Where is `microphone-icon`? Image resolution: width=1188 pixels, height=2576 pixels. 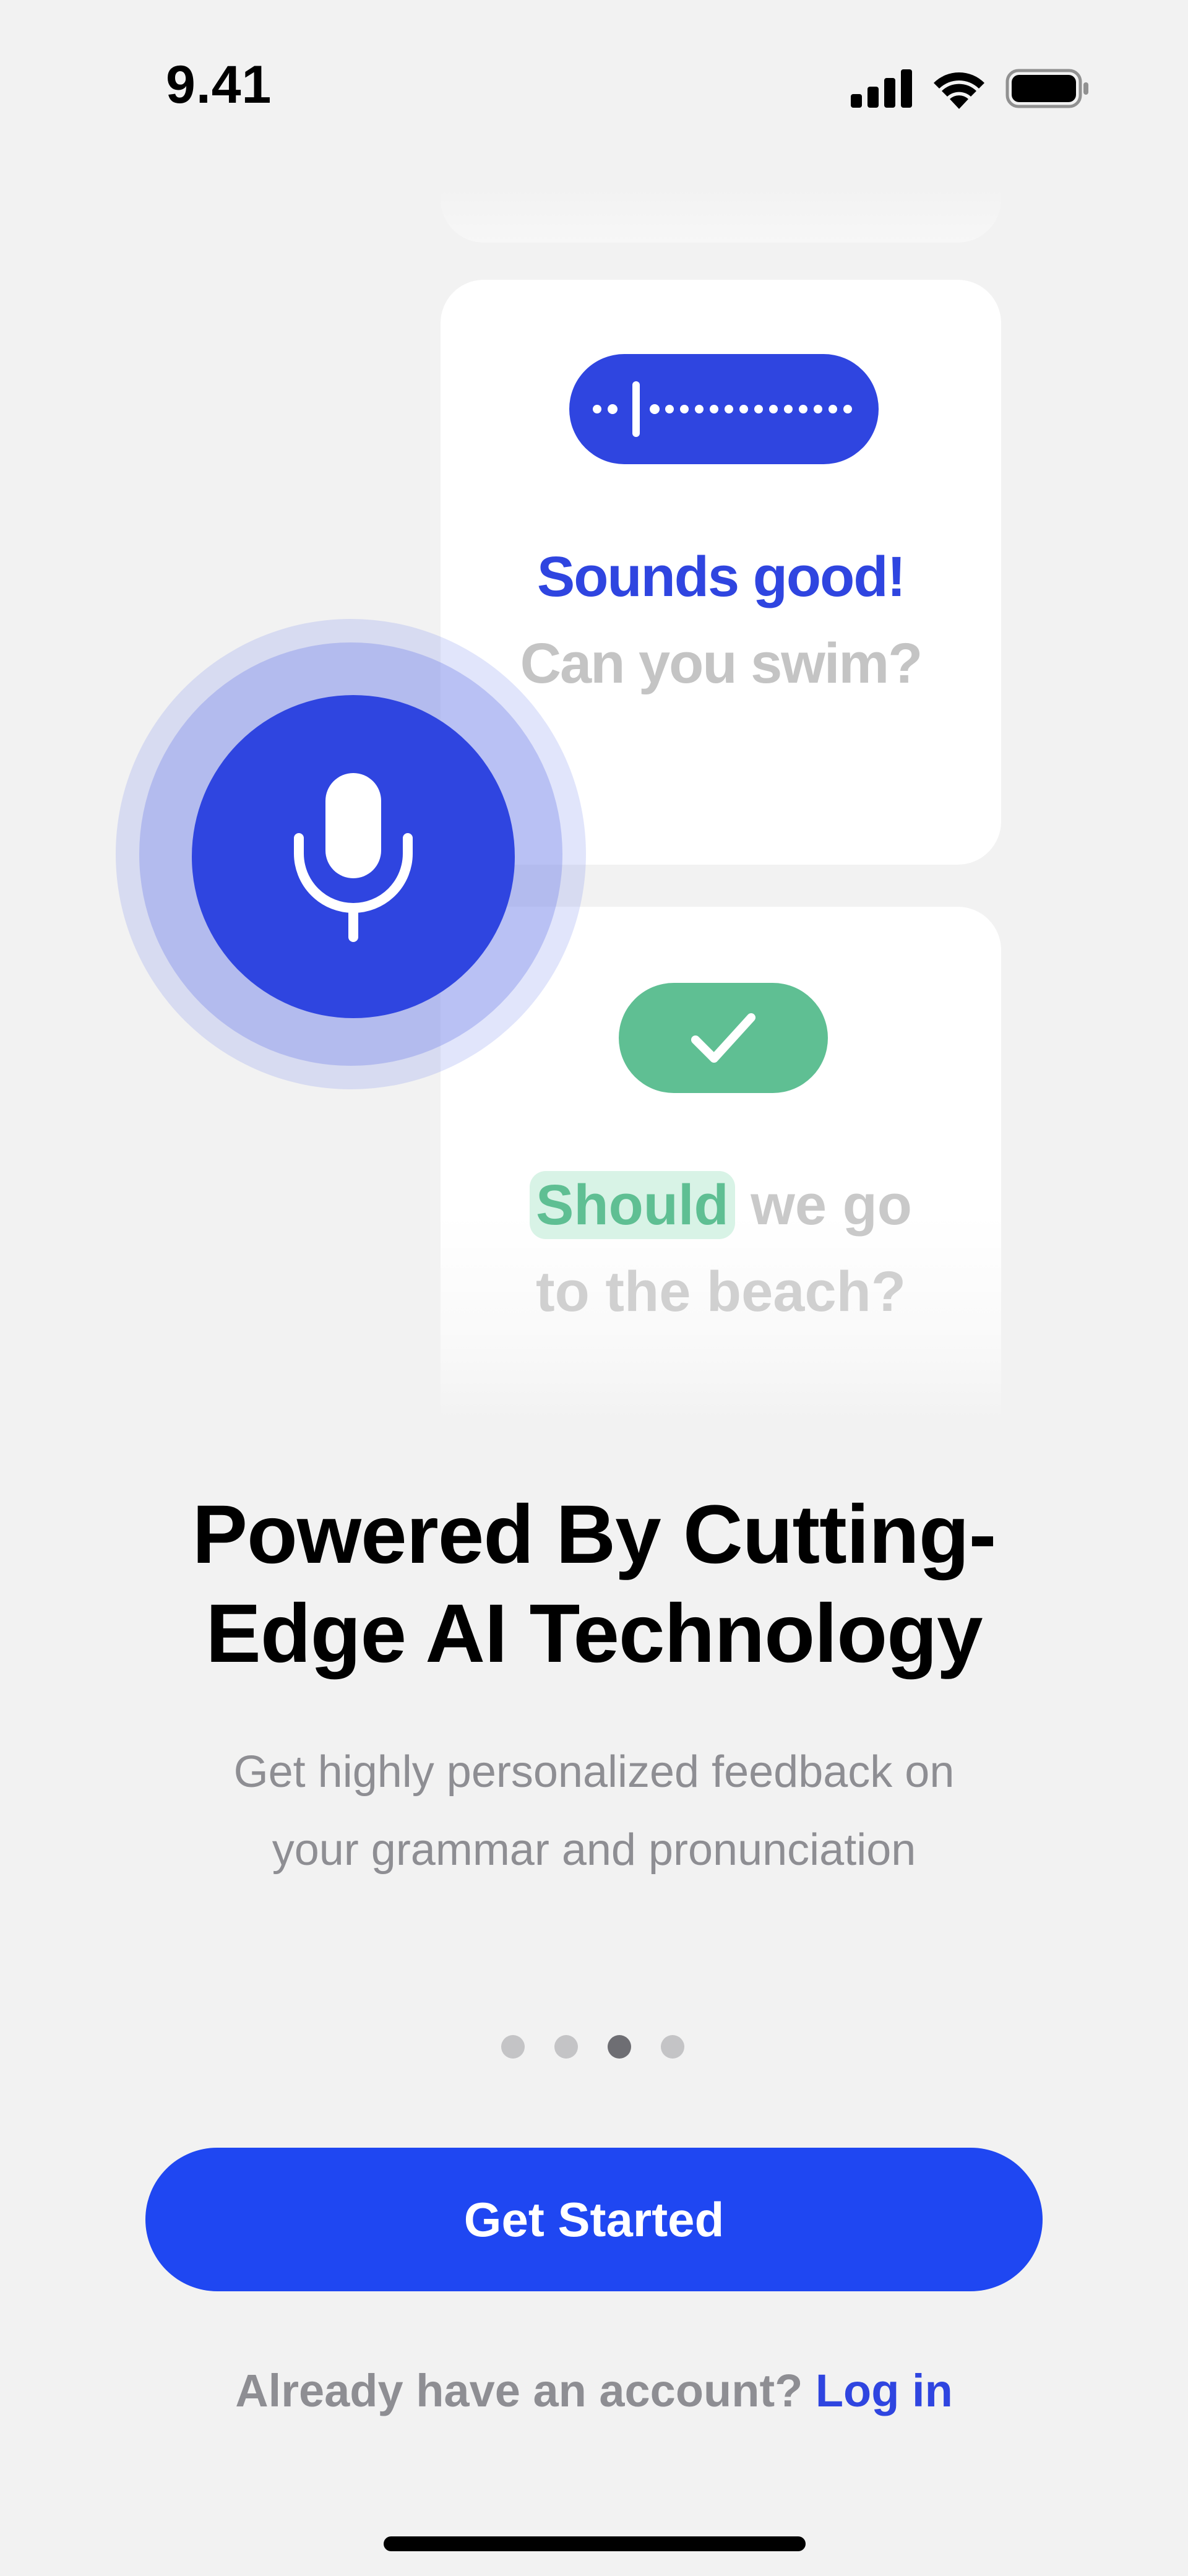 microphone-icon is located at coordinates (353, 857).